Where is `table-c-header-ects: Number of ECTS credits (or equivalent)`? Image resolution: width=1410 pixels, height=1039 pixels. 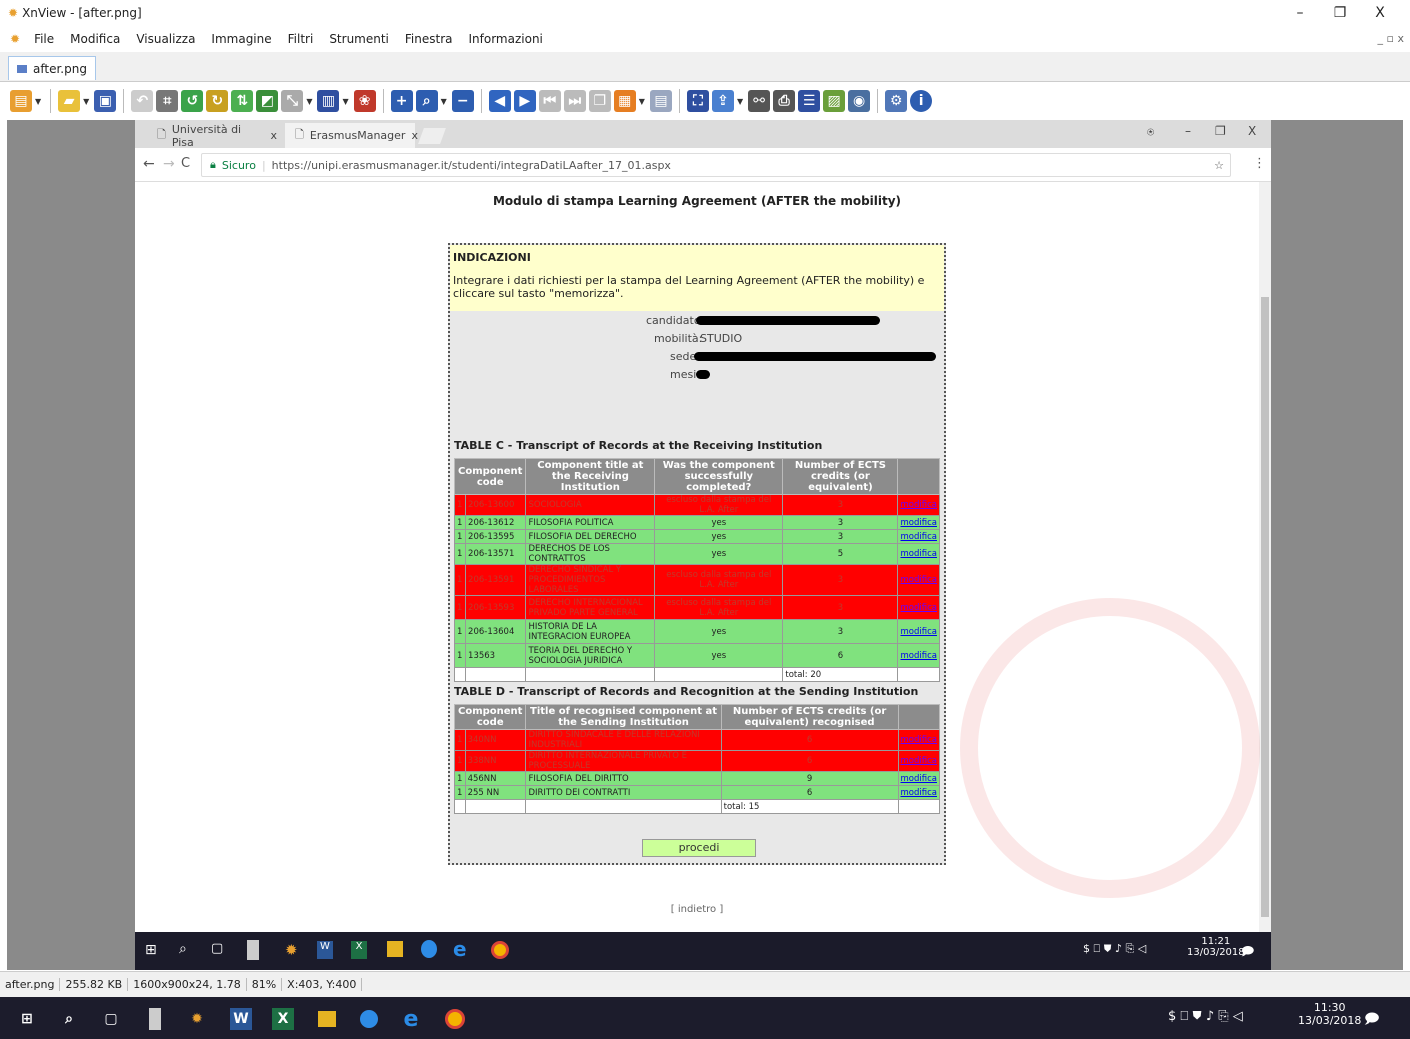 table-c-header-ects: Number of ECTS credits (or equivalent) is located at coordinates (840, 476).